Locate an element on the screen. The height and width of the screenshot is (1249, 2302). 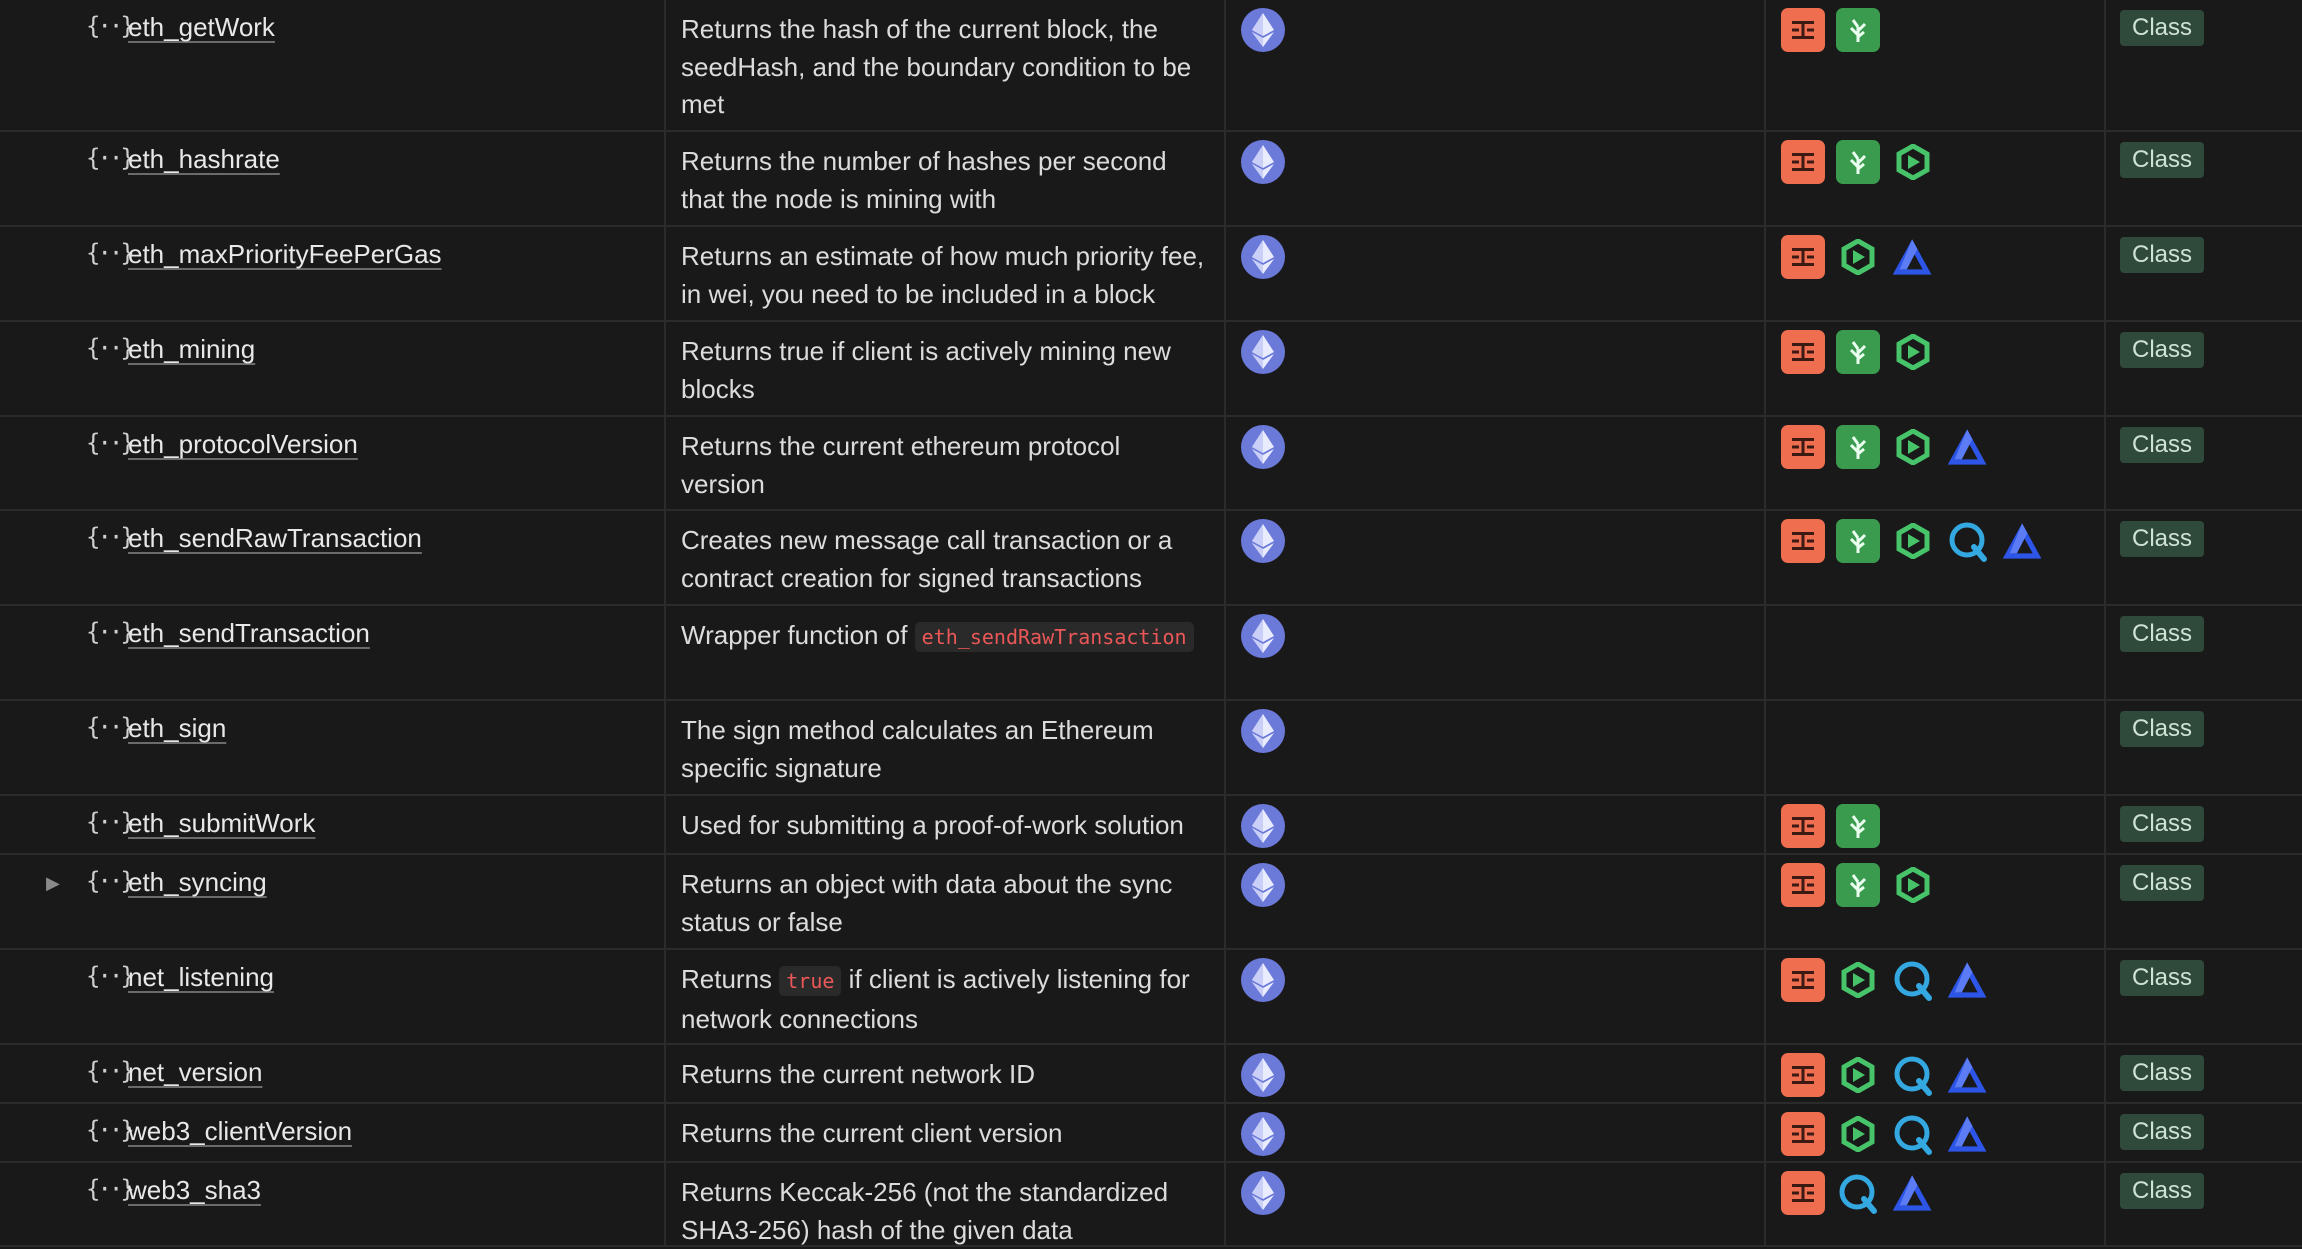
method-name-link: eth_protocolVersion is located at coordinates (243, 444).